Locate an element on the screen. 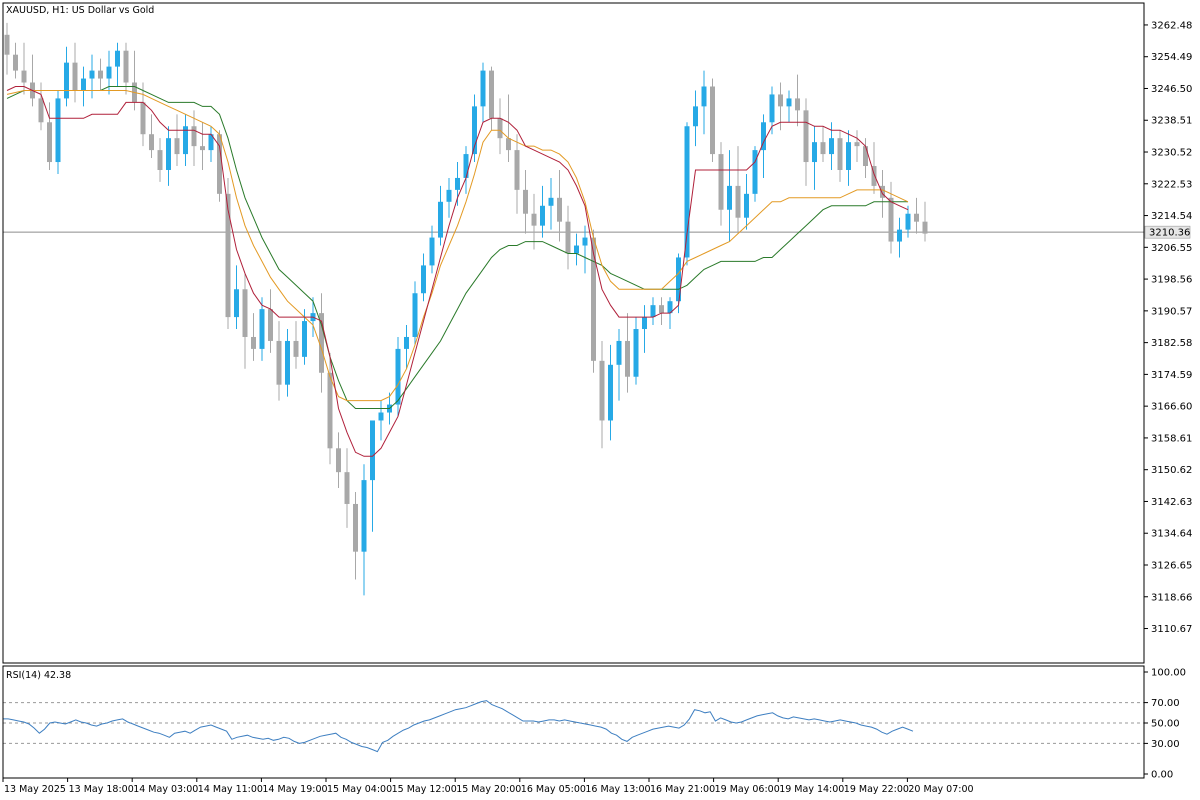 The image size is (1200, 800). time-tick-label: 16 May 21:00 is located at coordinates (682, 789).